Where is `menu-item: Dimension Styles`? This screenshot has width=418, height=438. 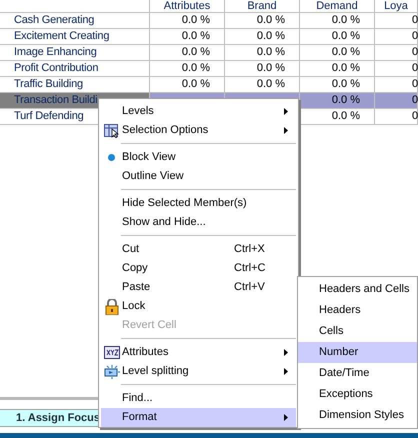 menu-item: Dimension Styles is located at coordinates (357, 415).